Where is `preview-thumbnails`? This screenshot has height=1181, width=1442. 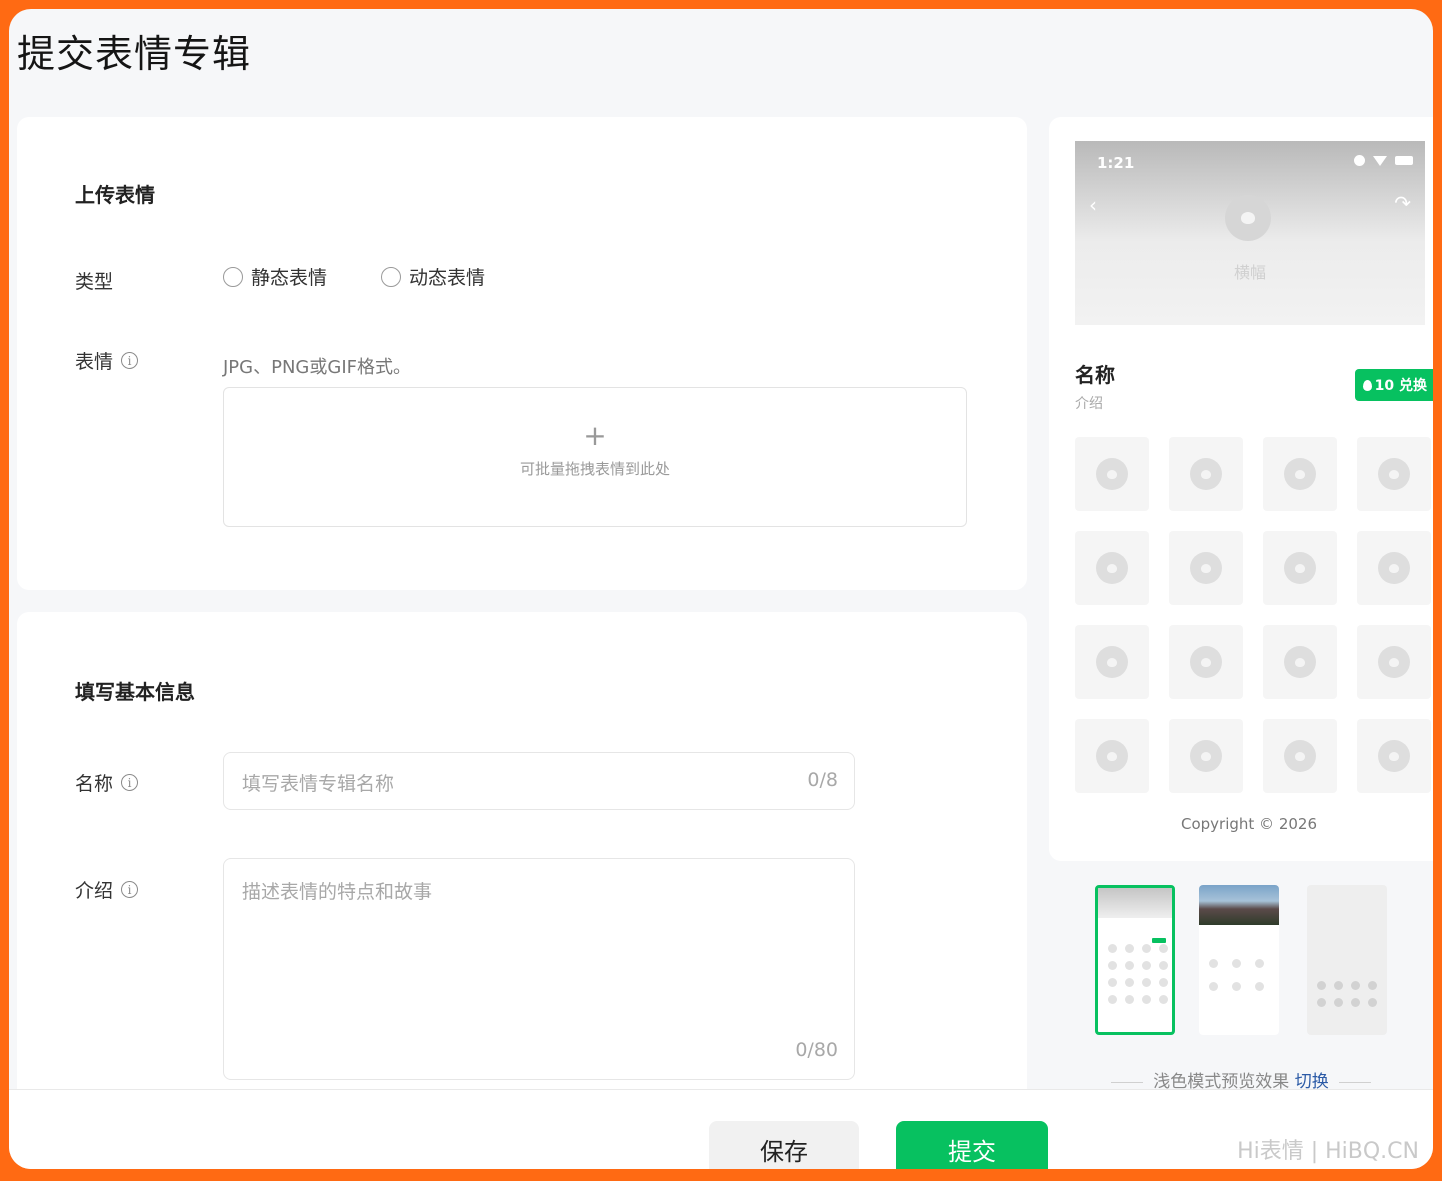
preview-thumbnails is located at coordinates (1241, 967).